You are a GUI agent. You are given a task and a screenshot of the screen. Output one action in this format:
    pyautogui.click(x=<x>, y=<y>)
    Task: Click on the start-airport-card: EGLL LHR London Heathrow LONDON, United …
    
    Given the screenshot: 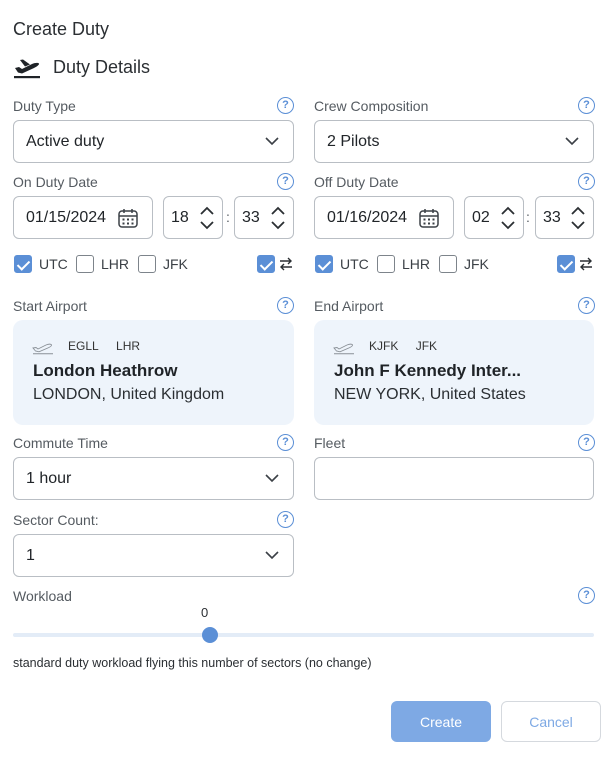 What is the action you would take?
    pyautogui.click(x=153, y=372)
    